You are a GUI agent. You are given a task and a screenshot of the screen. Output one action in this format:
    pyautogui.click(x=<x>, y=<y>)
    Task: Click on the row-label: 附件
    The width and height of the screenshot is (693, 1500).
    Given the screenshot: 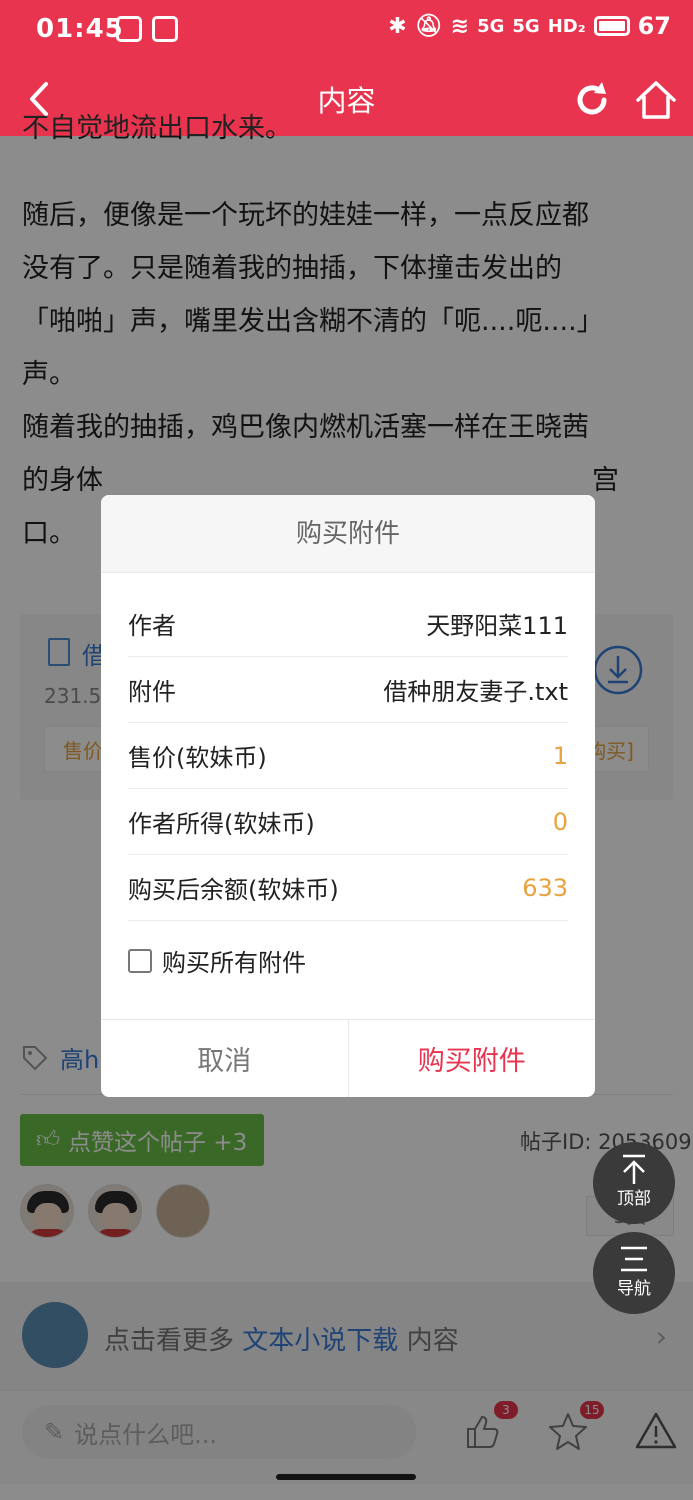 What is the action you would take?
    pyautogui.click(x=152, y=692)
    